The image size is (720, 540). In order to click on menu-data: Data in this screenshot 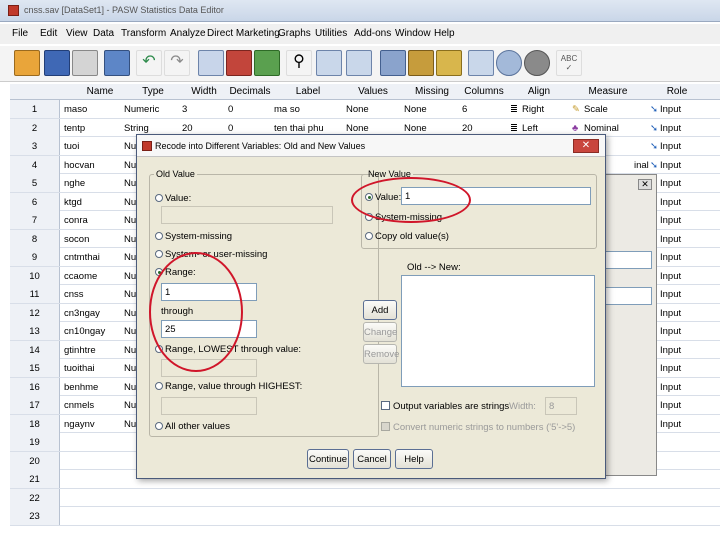, I will do `click(103, 33)`.